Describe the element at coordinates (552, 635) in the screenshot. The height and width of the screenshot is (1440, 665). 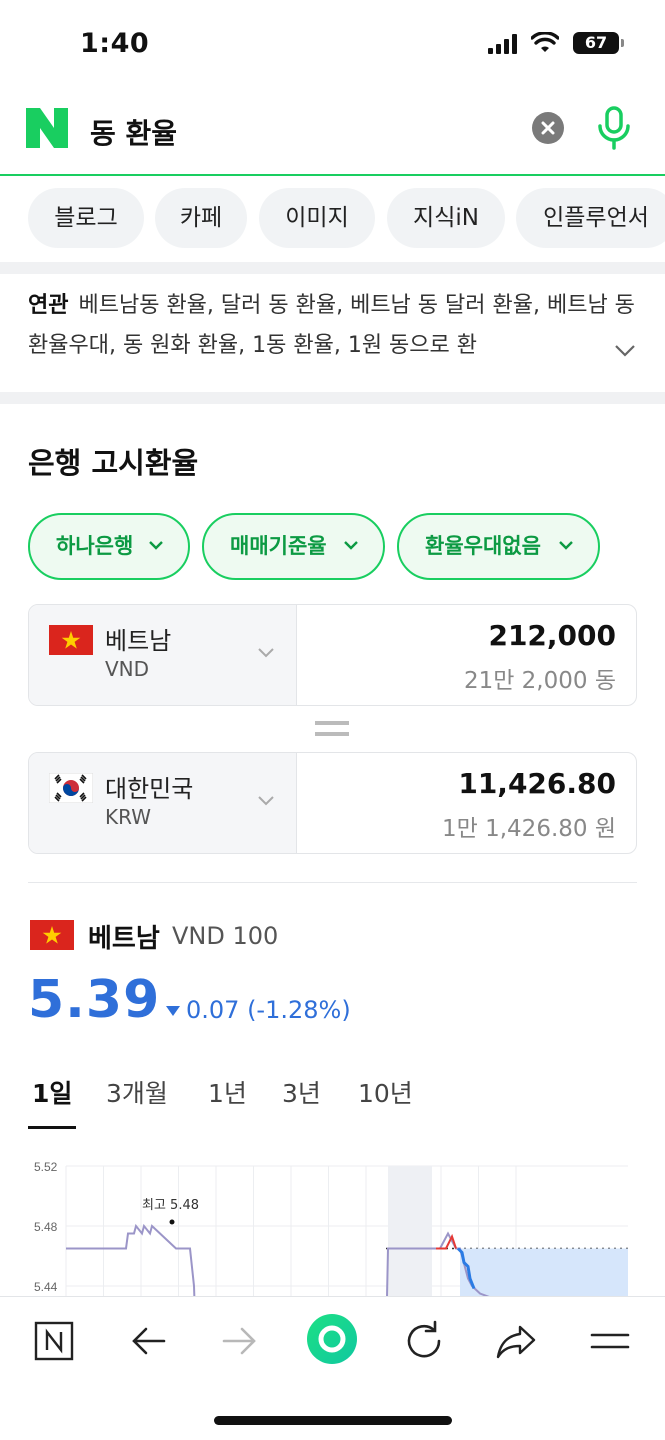
I see `amount-input-from: 212,000` at that location.